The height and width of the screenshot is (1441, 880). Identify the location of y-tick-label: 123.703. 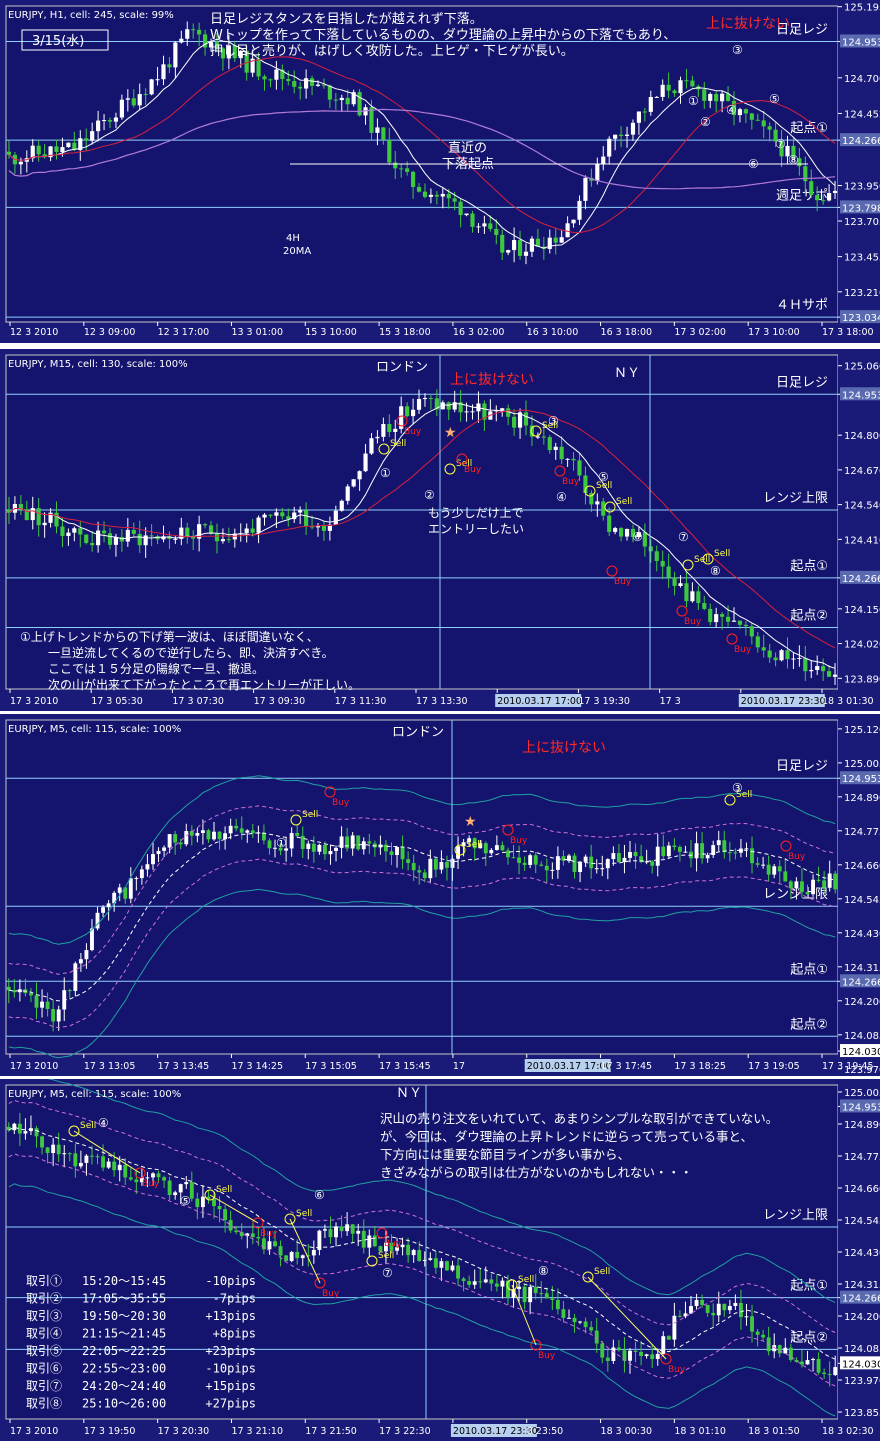
(862, 222).